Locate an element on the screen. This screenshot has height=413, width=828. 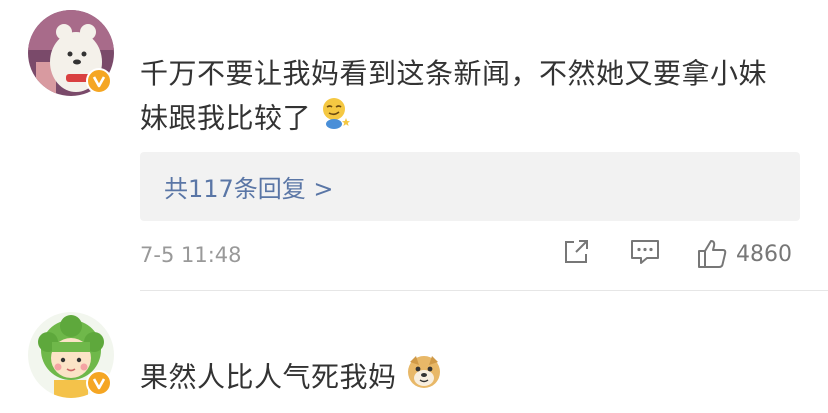
share-icon is located at coordinates (576, 251).